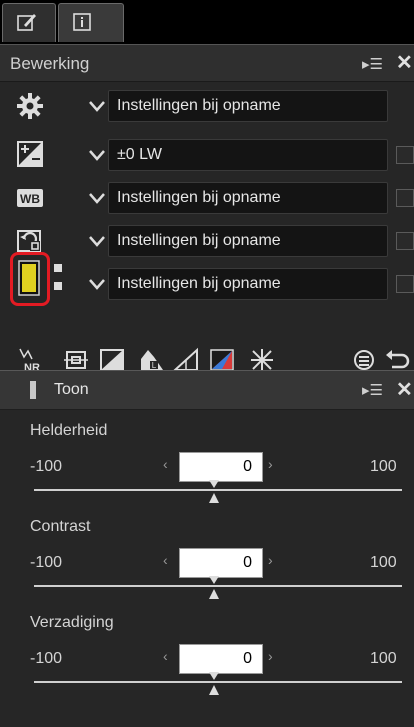  What do you see at coordinates (154, 365) in the screenshot?
I see `svg-text: L` at bounding box center [154, 365].